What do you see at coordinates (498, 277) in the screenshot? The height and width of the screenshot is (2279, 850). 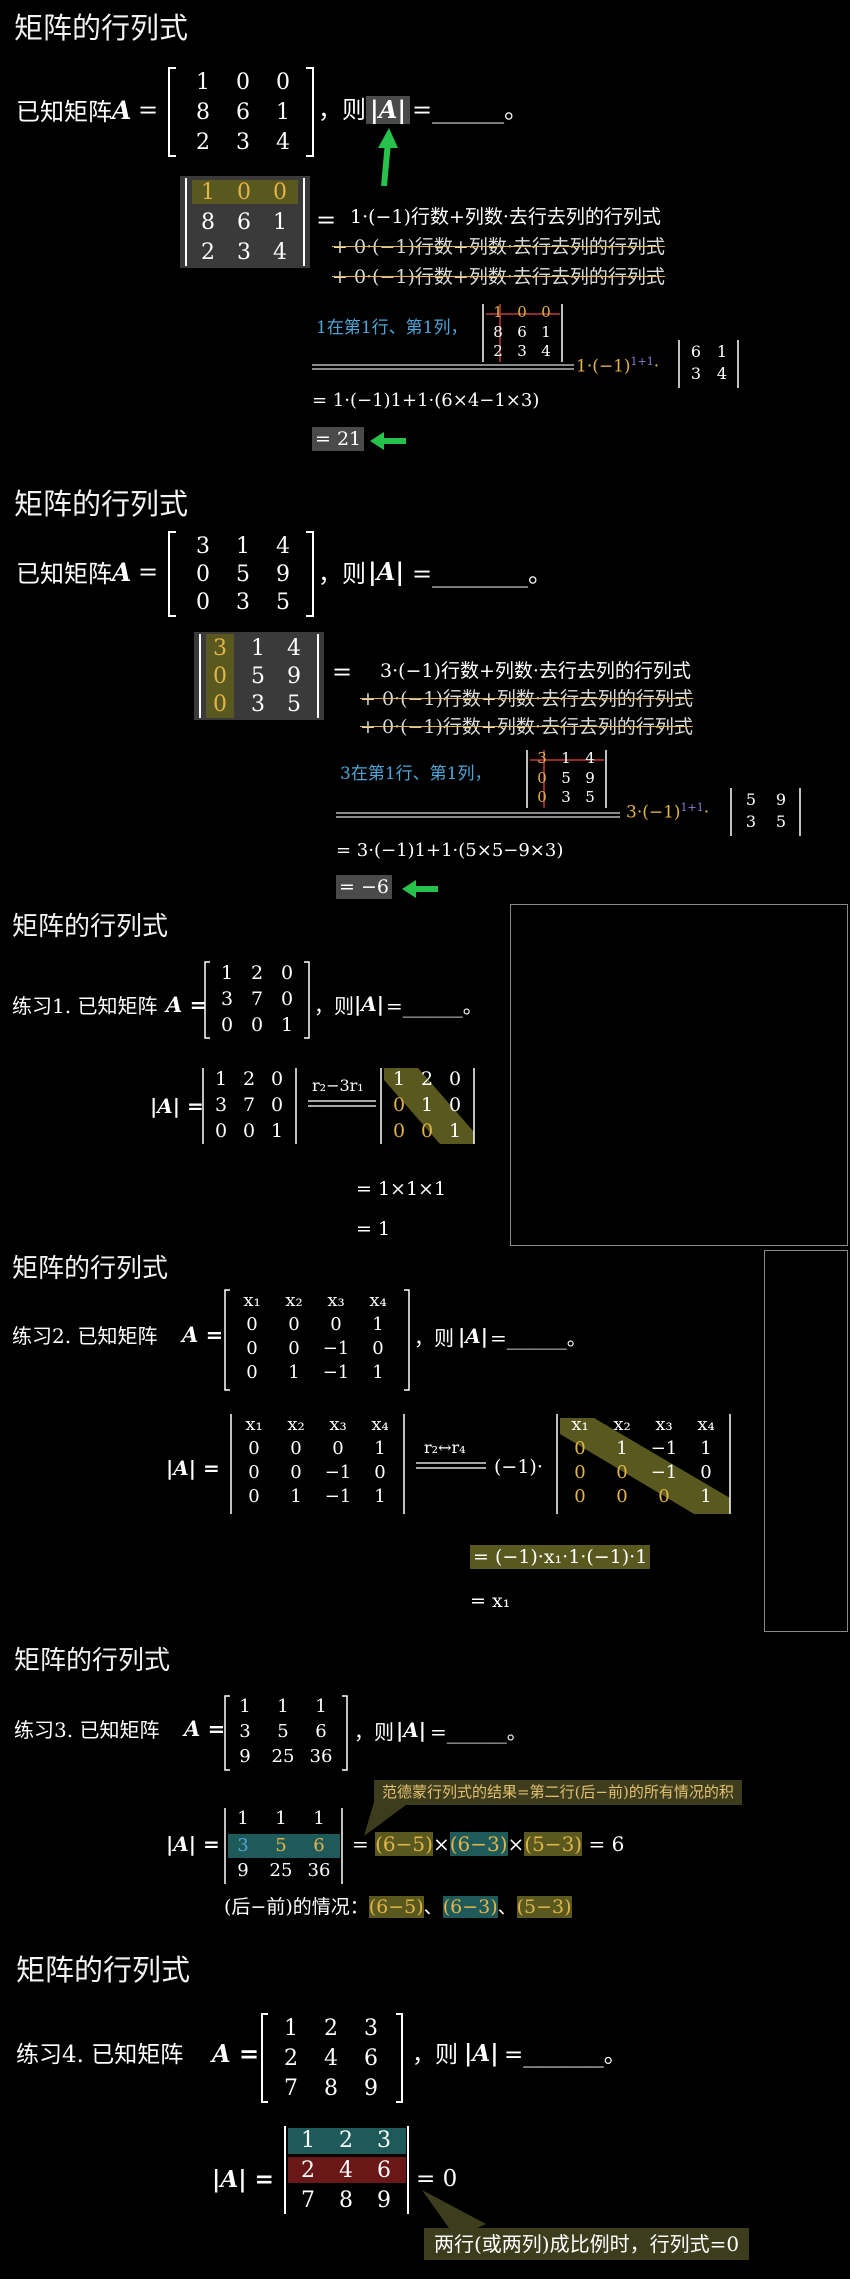 I see `expansion-line-3: + 0·(−1)行数+列数·去行去列的行列式` at bounding box center [498, 277].